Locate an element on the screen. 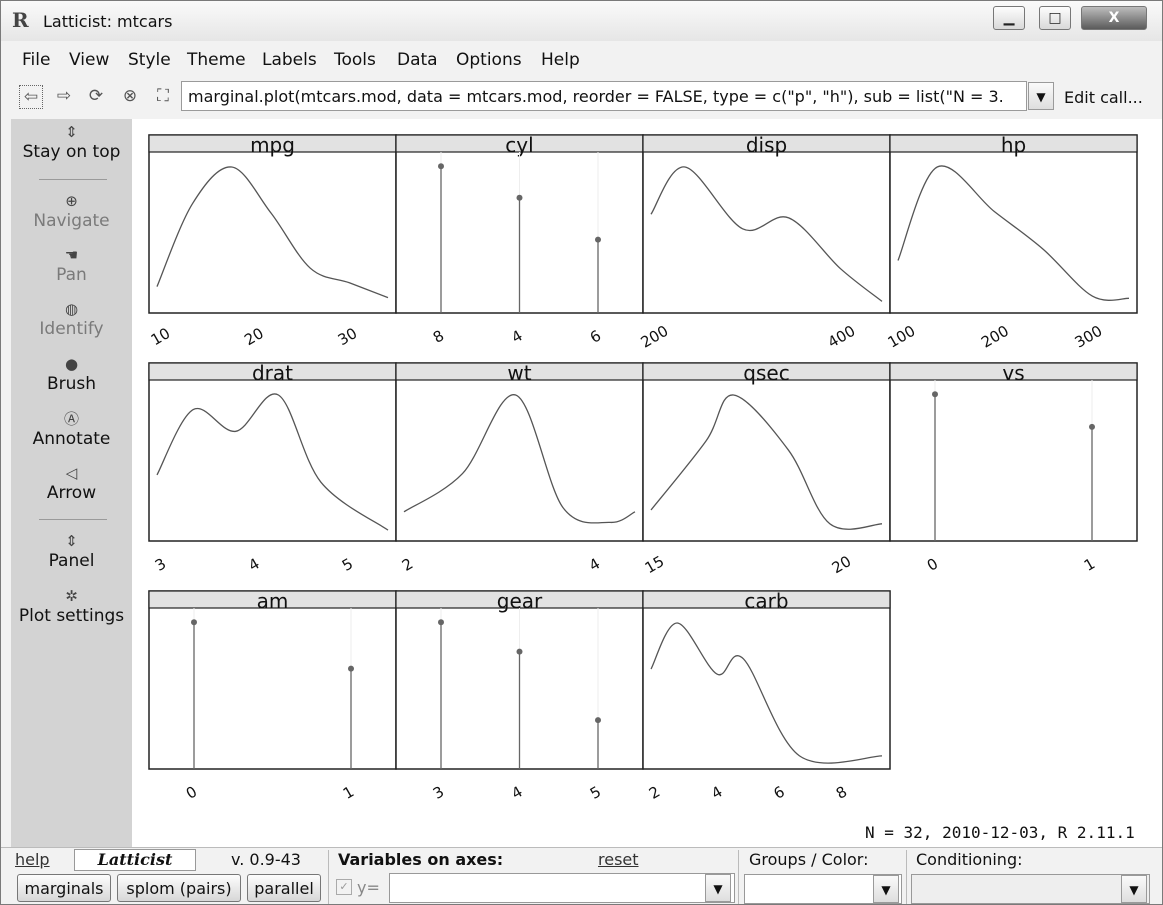  marginals-button: marginals is located at coordinates (64, 888).